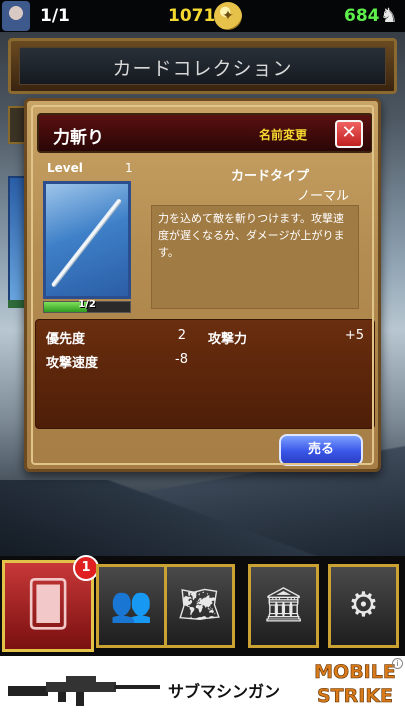  What do you see at coordinates (349, 134) in the screenshot?
I see `close-icon: ✕` at bounding box center [349, 134].